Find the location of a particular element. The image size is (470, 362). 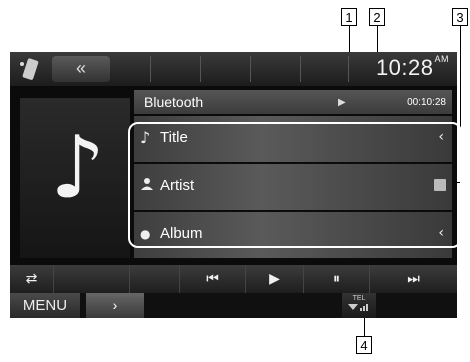

tel-button: TEL is located at coordinates (359, 305).